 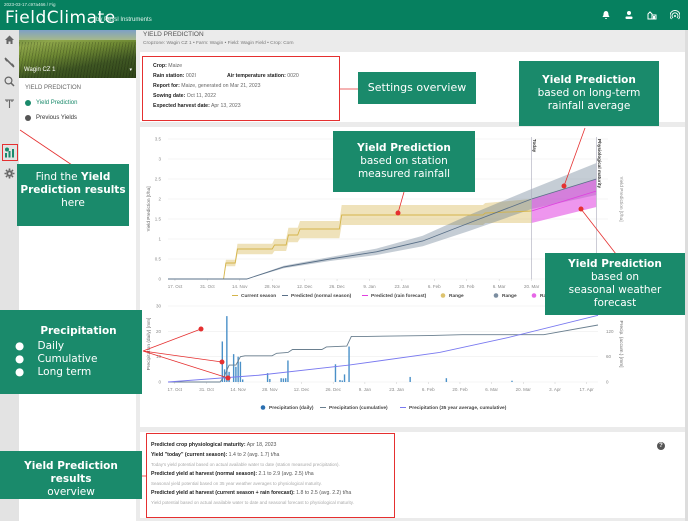 What do you see at coordinates (9, 39) in the screenshot?
I see `home-icon` at bounding box center [9, 39].